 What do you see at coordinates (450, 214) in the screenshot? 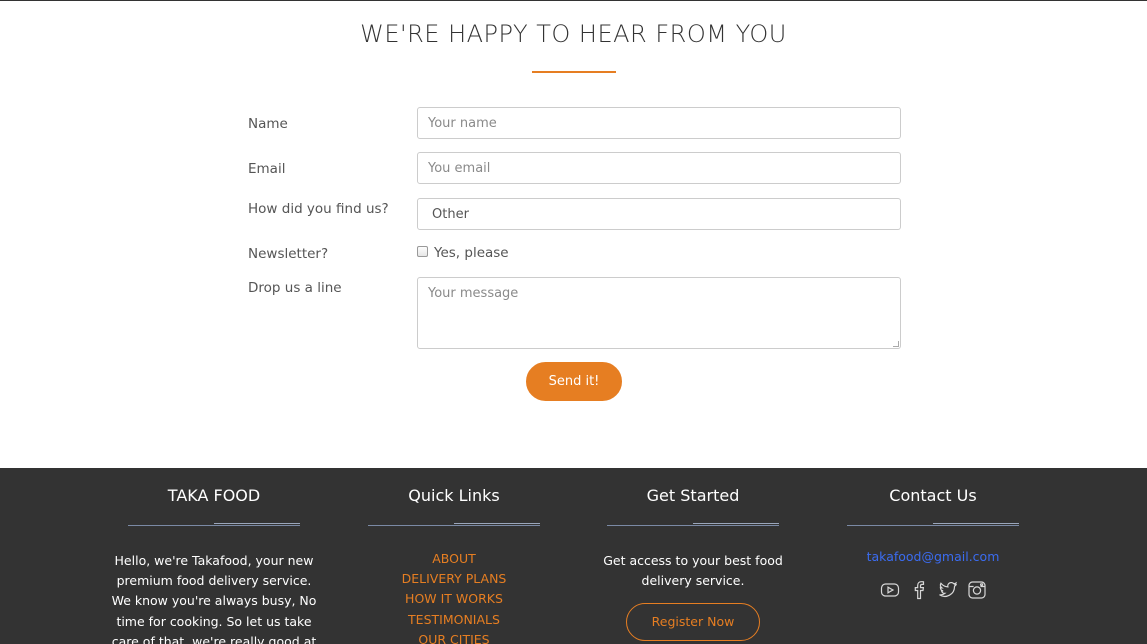
I see `find-us-selected-value: Other` at bounding box center [450, 214].